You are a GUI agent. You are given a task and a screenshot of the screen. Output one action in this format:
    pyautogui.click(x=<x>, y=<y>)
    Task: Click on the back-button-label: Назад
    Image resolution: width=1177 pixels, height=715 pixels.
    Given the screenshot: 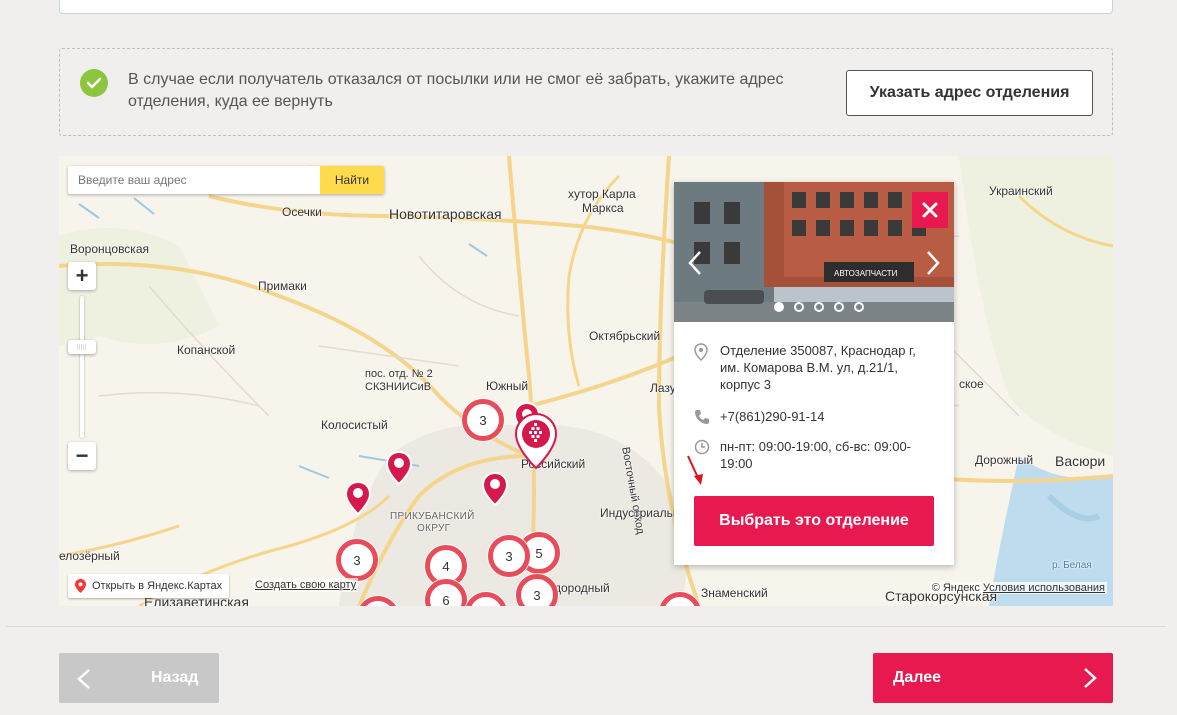 What is the action you would take?
    pyautogui.click(x=175, y=677)
    